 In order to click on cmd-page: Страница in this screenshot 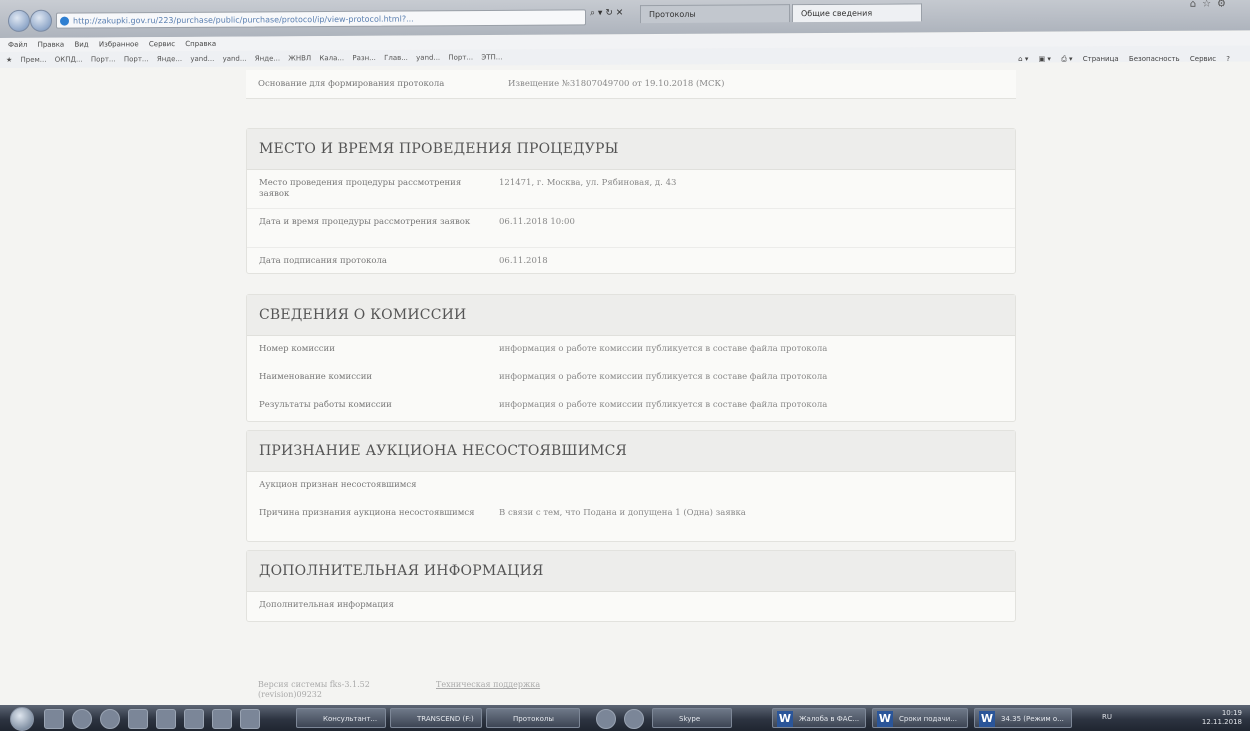, I will do `click(1101, 59)`.